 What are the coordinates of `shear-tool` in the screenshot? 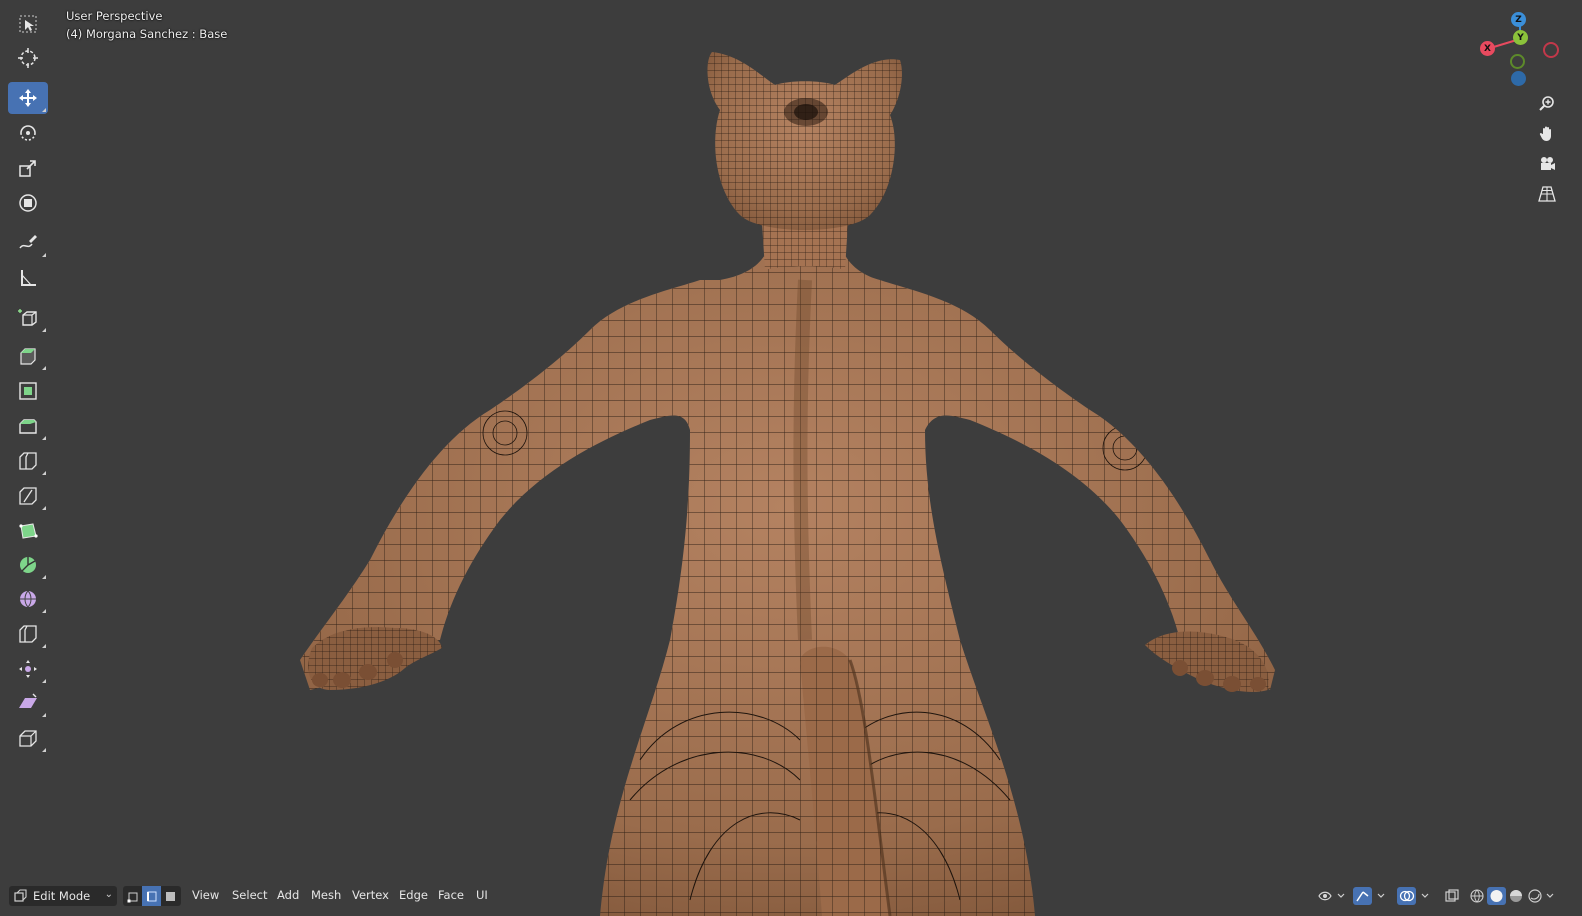 It's located at (28, 703).